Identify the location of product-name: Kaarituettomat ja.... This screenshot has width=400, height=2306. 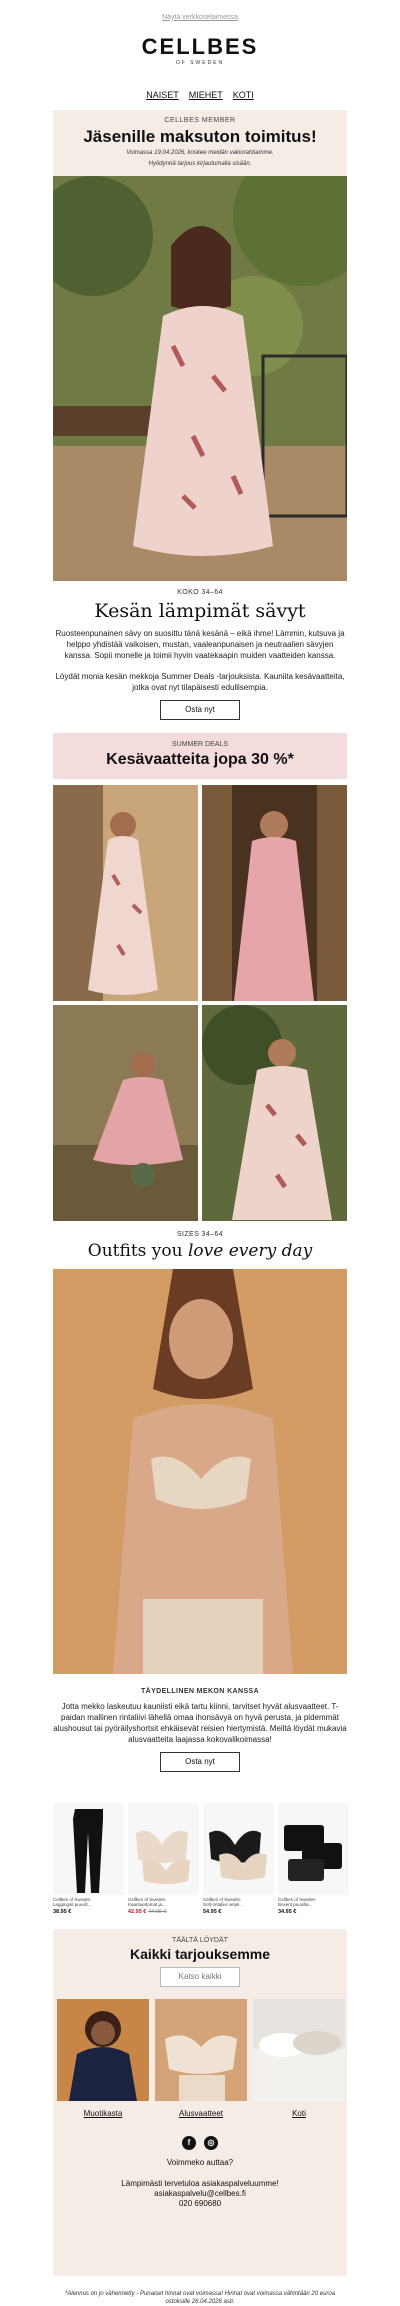
(147, 1904).